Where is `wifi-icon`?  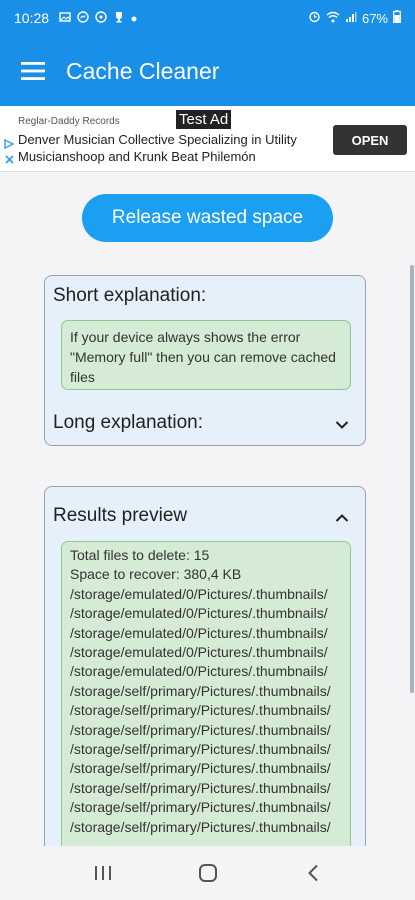 wifi-icon is located at coordinates (333, 18).